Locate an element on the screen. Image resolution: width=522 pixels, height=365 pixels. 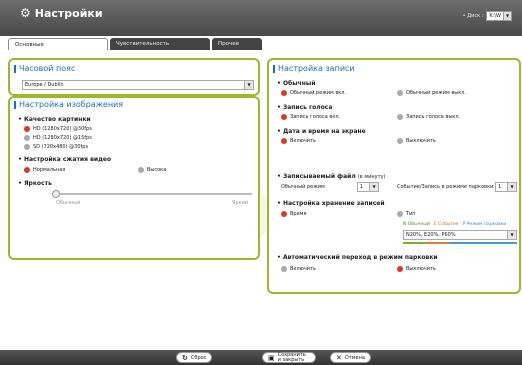
timezone-title: Часовой пояс is located at coordinates (44, 68).